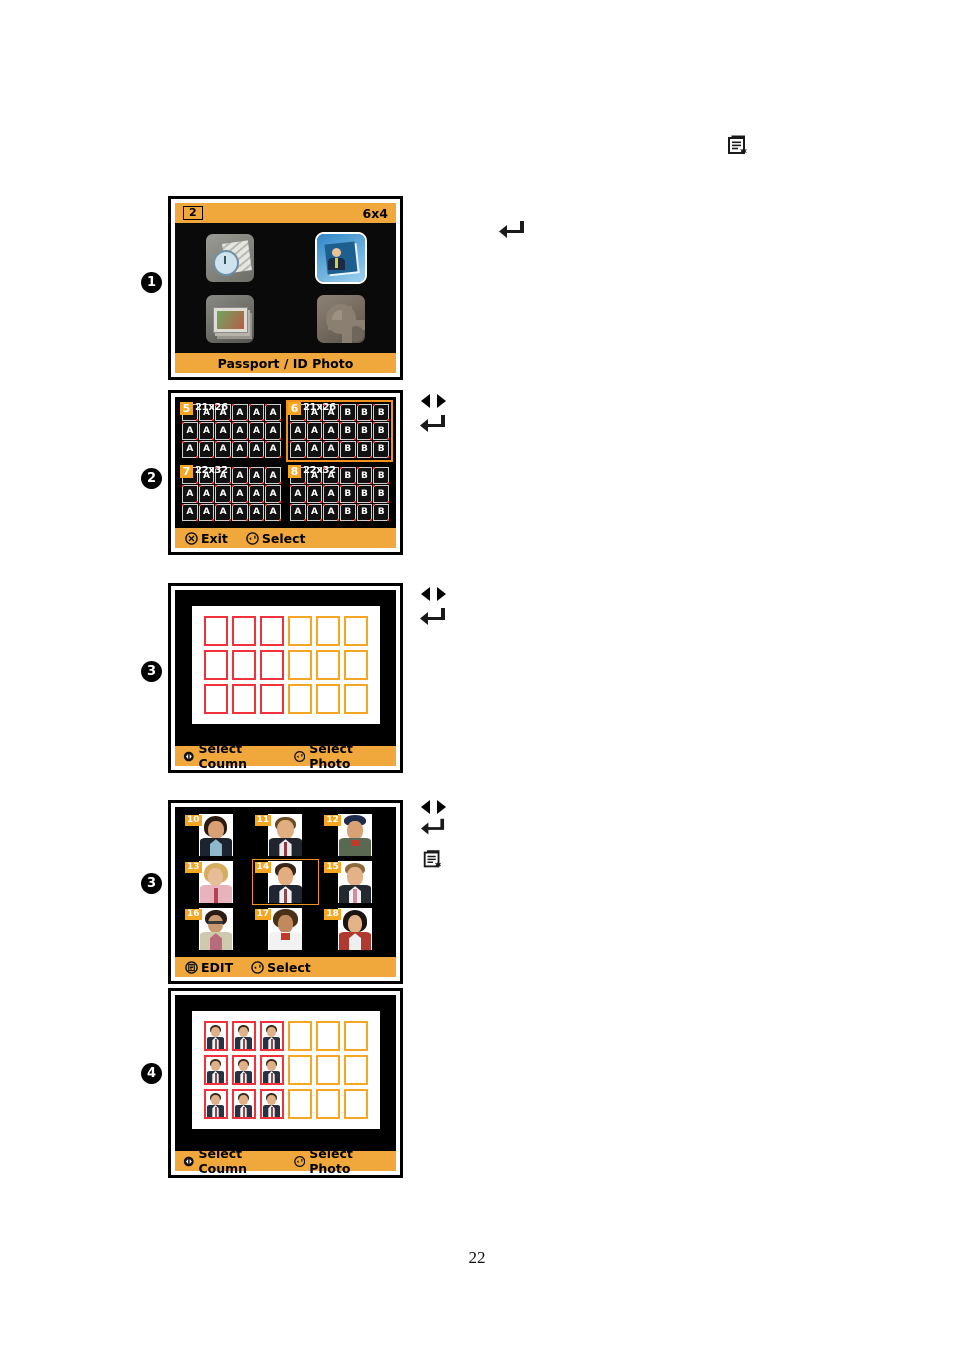 The width and height of the screenshot is (954, 1350). What do you see at coordinates (340, 318) in the screenshot?
I see `setup-tile` at bounding box center [340, 318].